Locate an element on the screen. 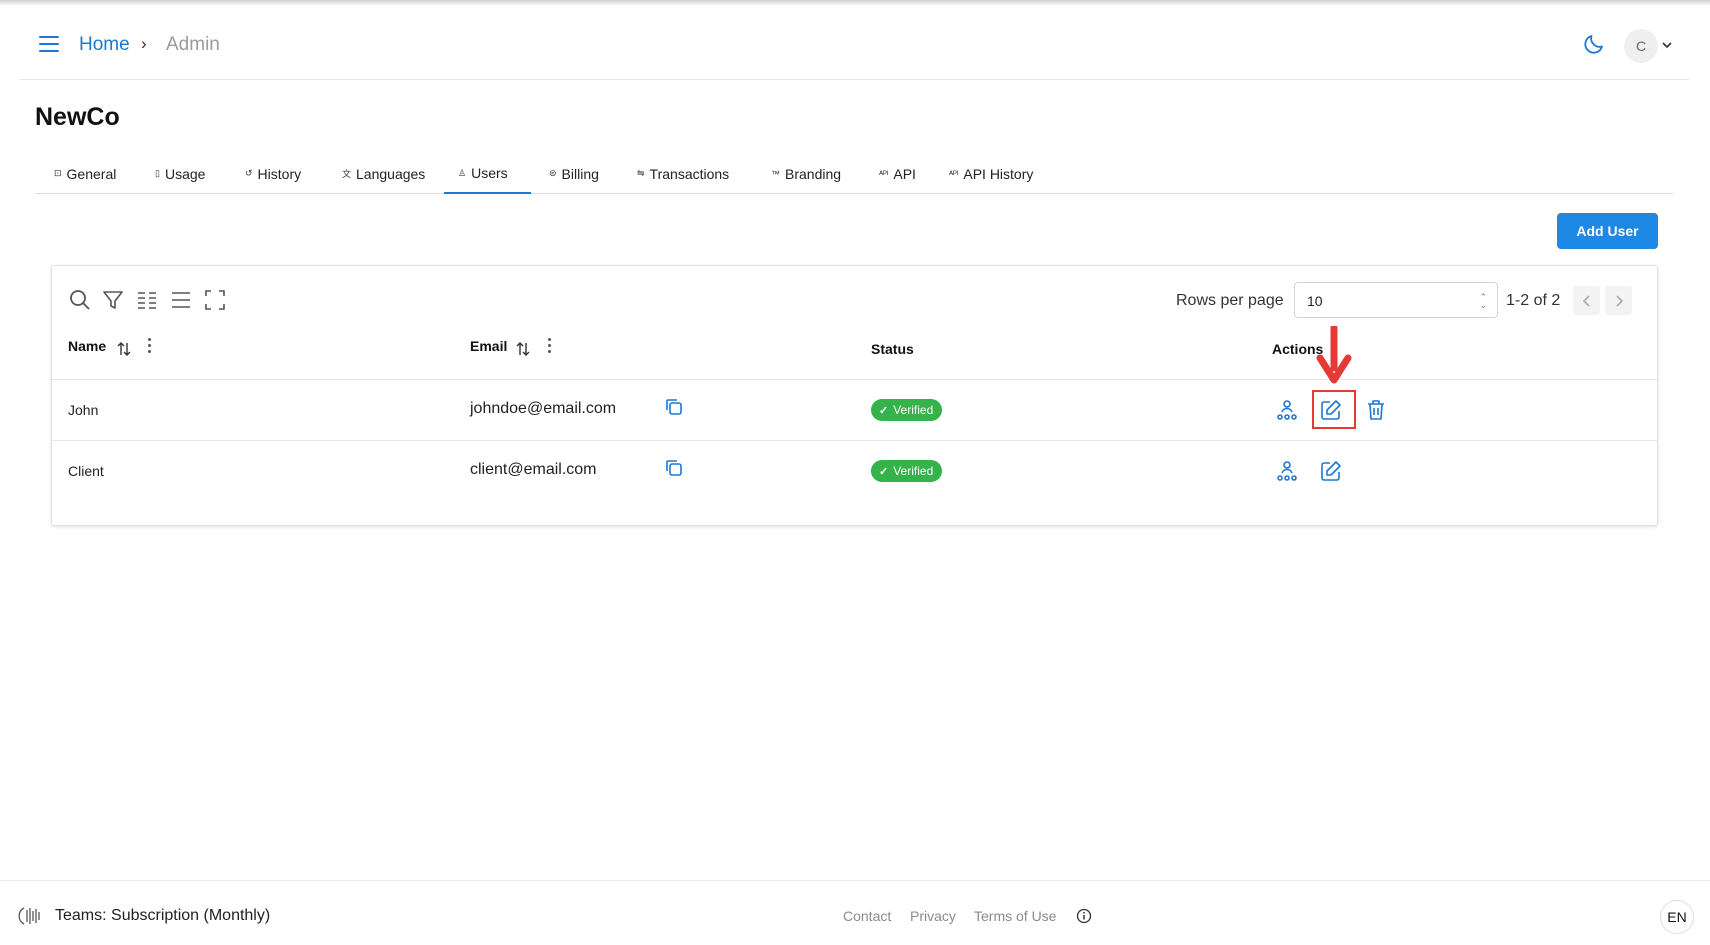 This screenshot has height=945, width=1710. header-divider is located at coordinates (854, 379).